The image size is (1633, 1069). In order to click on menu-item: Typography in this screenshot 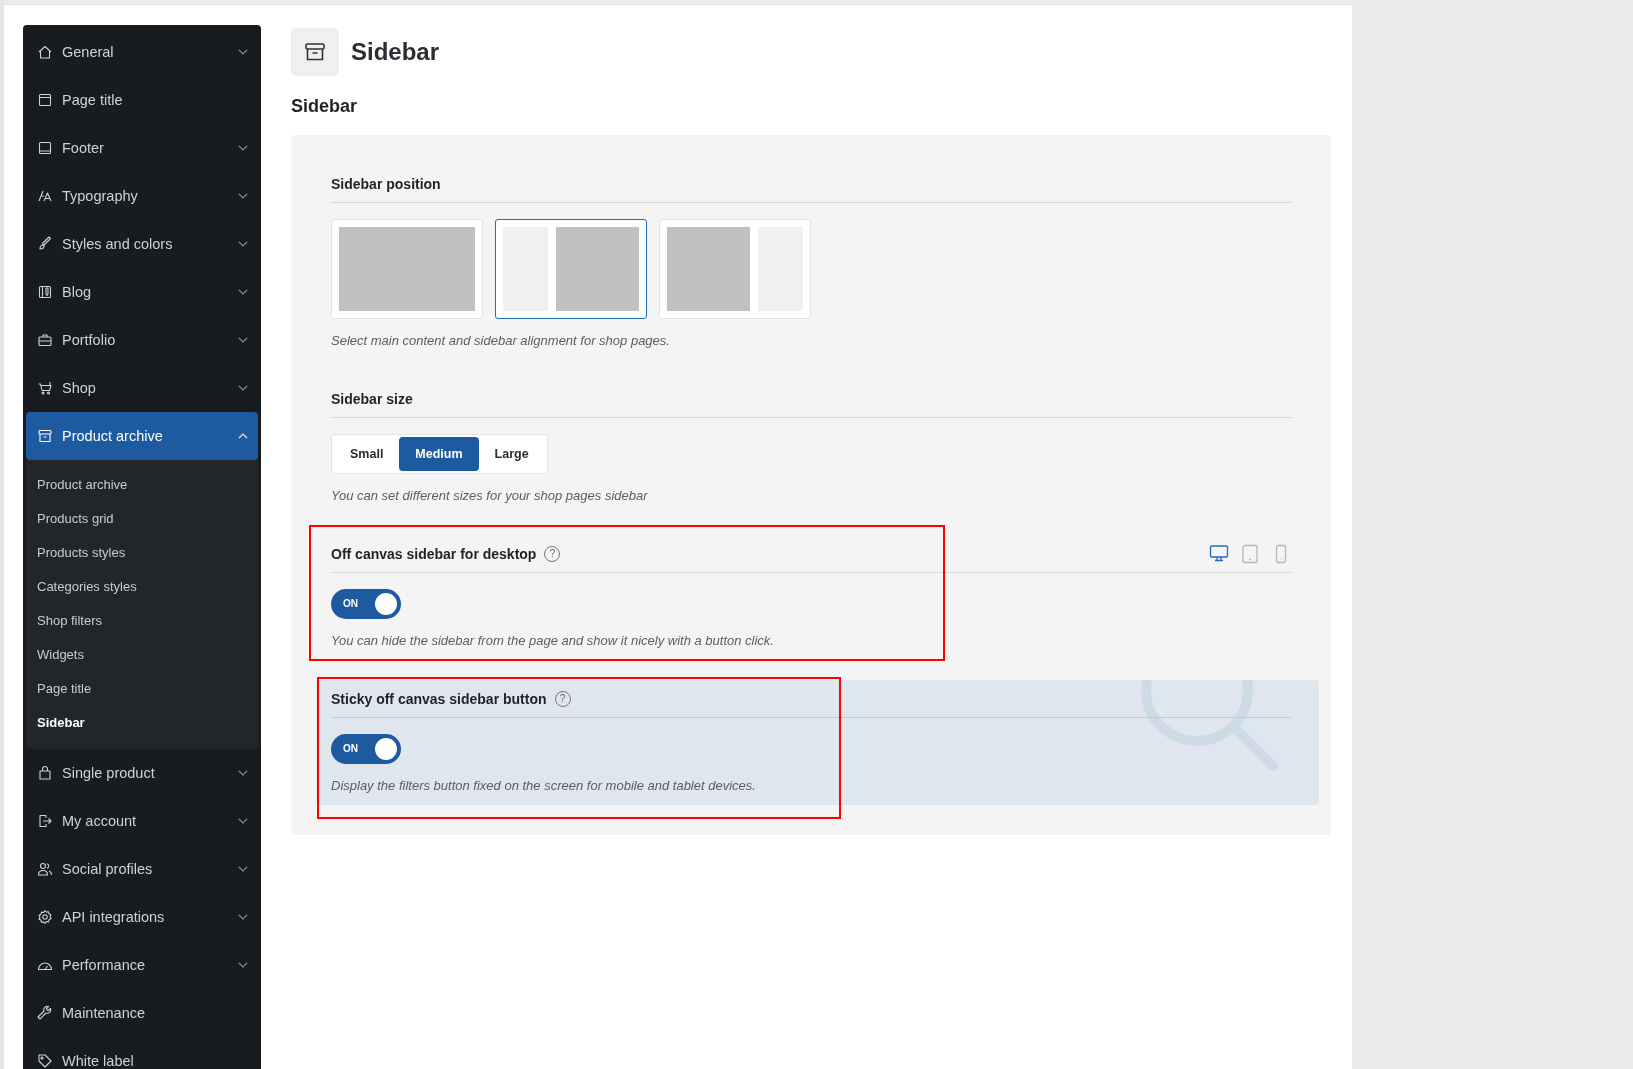, I will do `click(142, 196)`.